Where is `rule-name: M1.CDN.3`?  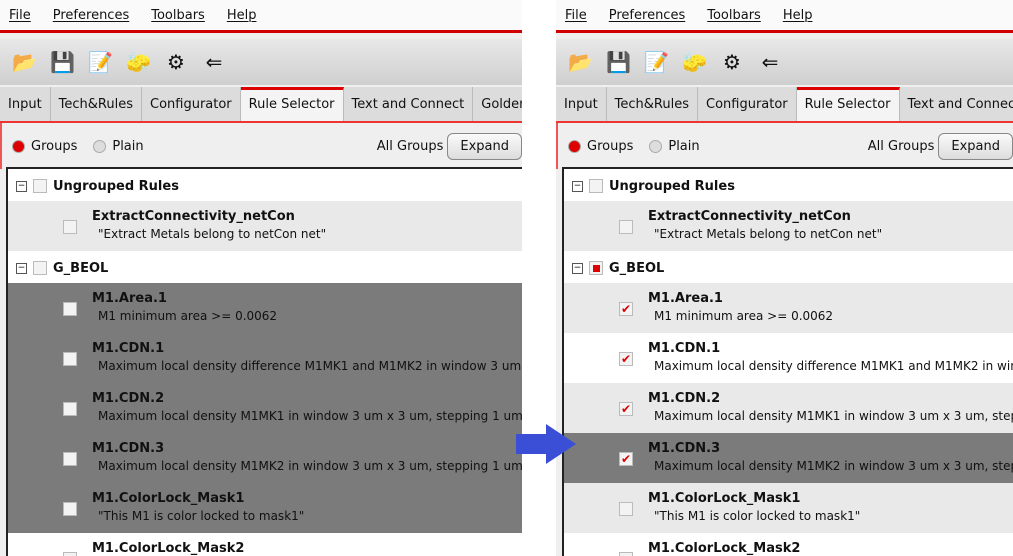 rule-name: M1.CDN.3 is located at coordinates (684, 448).